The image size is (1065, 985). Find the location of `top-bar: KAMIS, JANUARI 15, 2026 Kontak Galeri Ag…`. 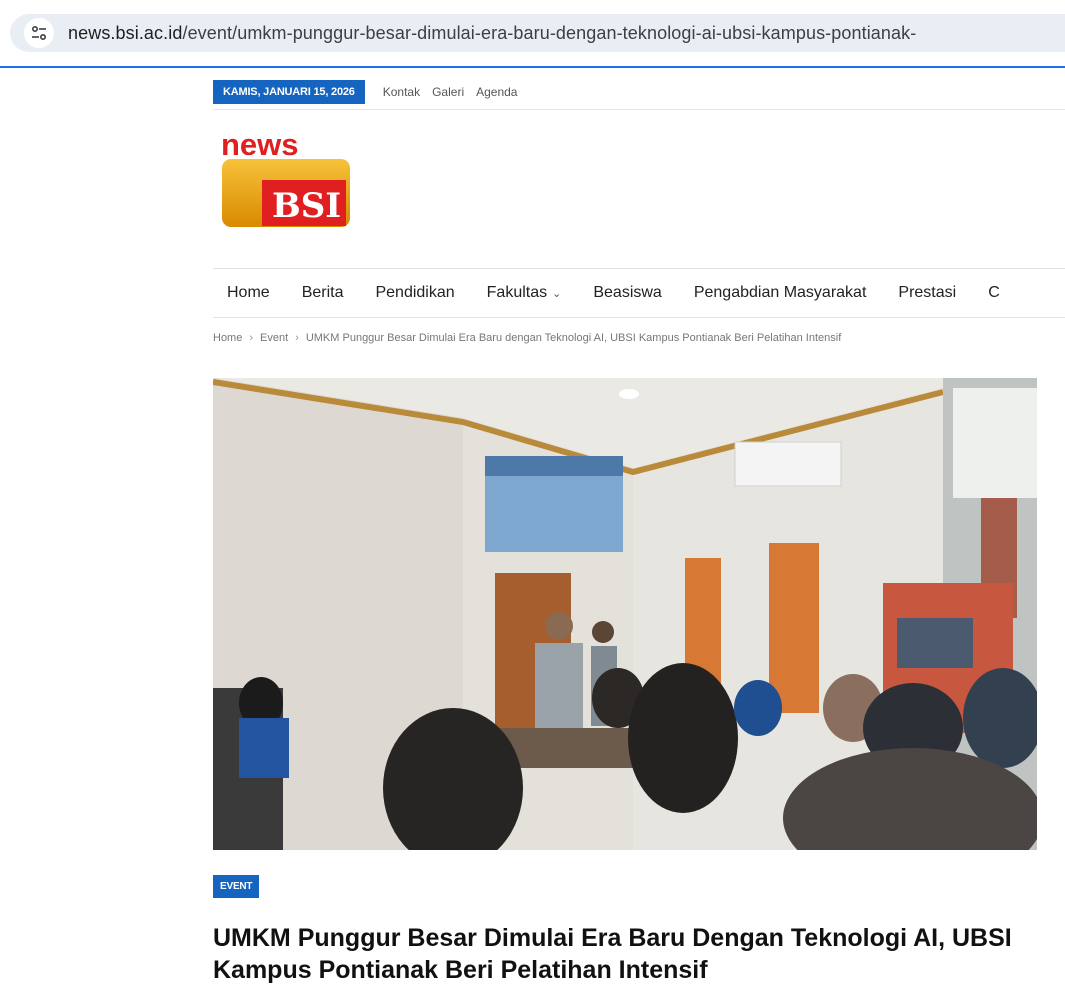

top-bar: KAMIS, JANUARI 15, 2026 Kontak Galeri Ag… is located at coordinates (639, 92).